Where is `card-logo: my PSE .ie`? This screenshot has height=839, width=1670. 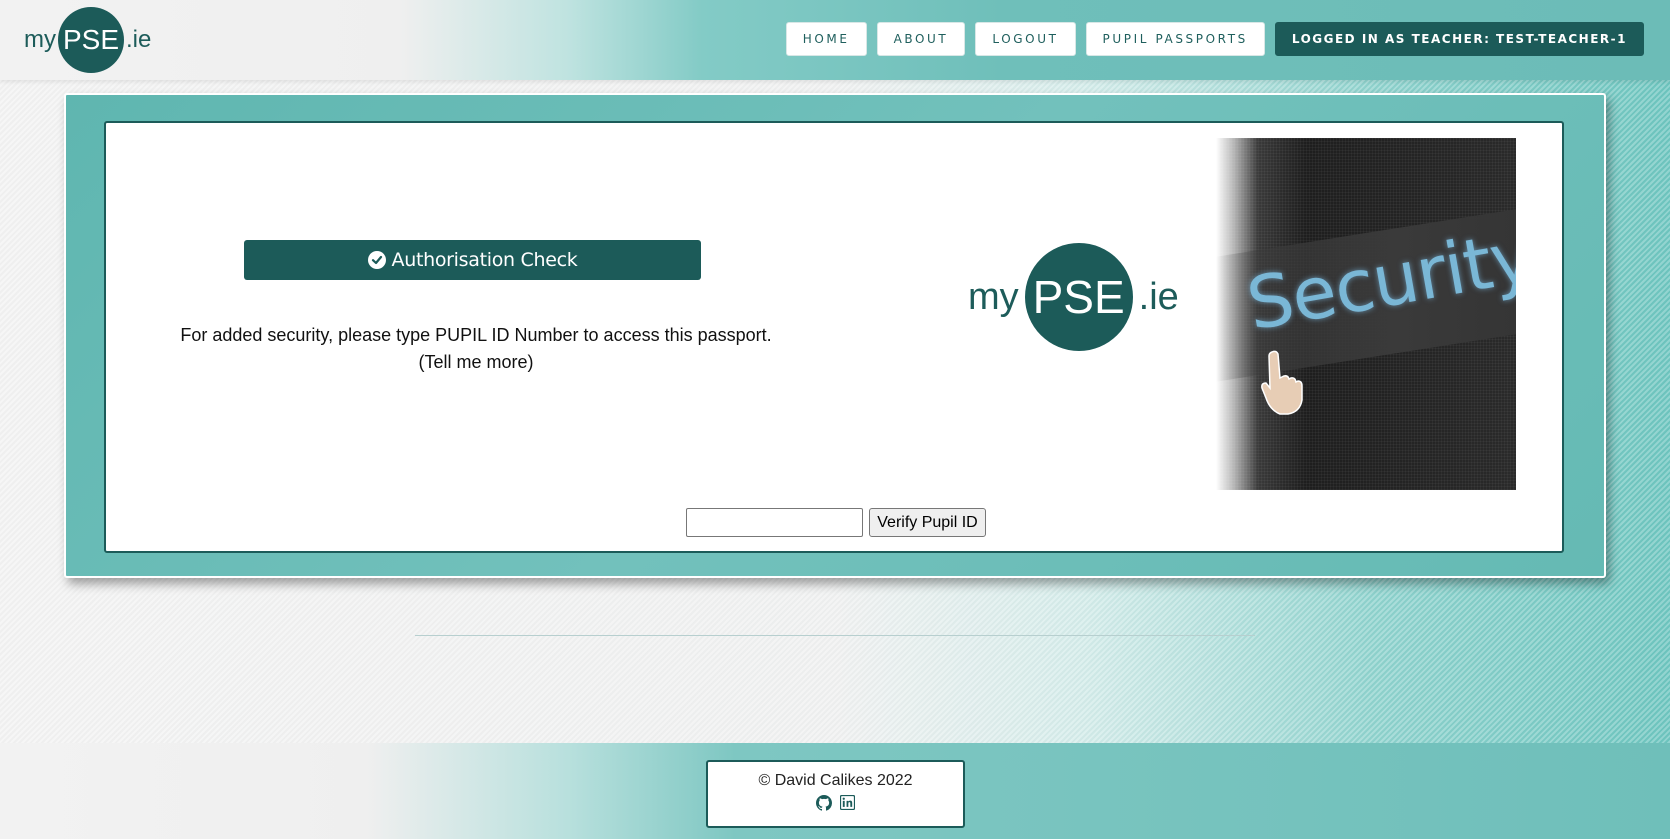 card-logo: my PSE .ie is located at coordinates (1073, 297).